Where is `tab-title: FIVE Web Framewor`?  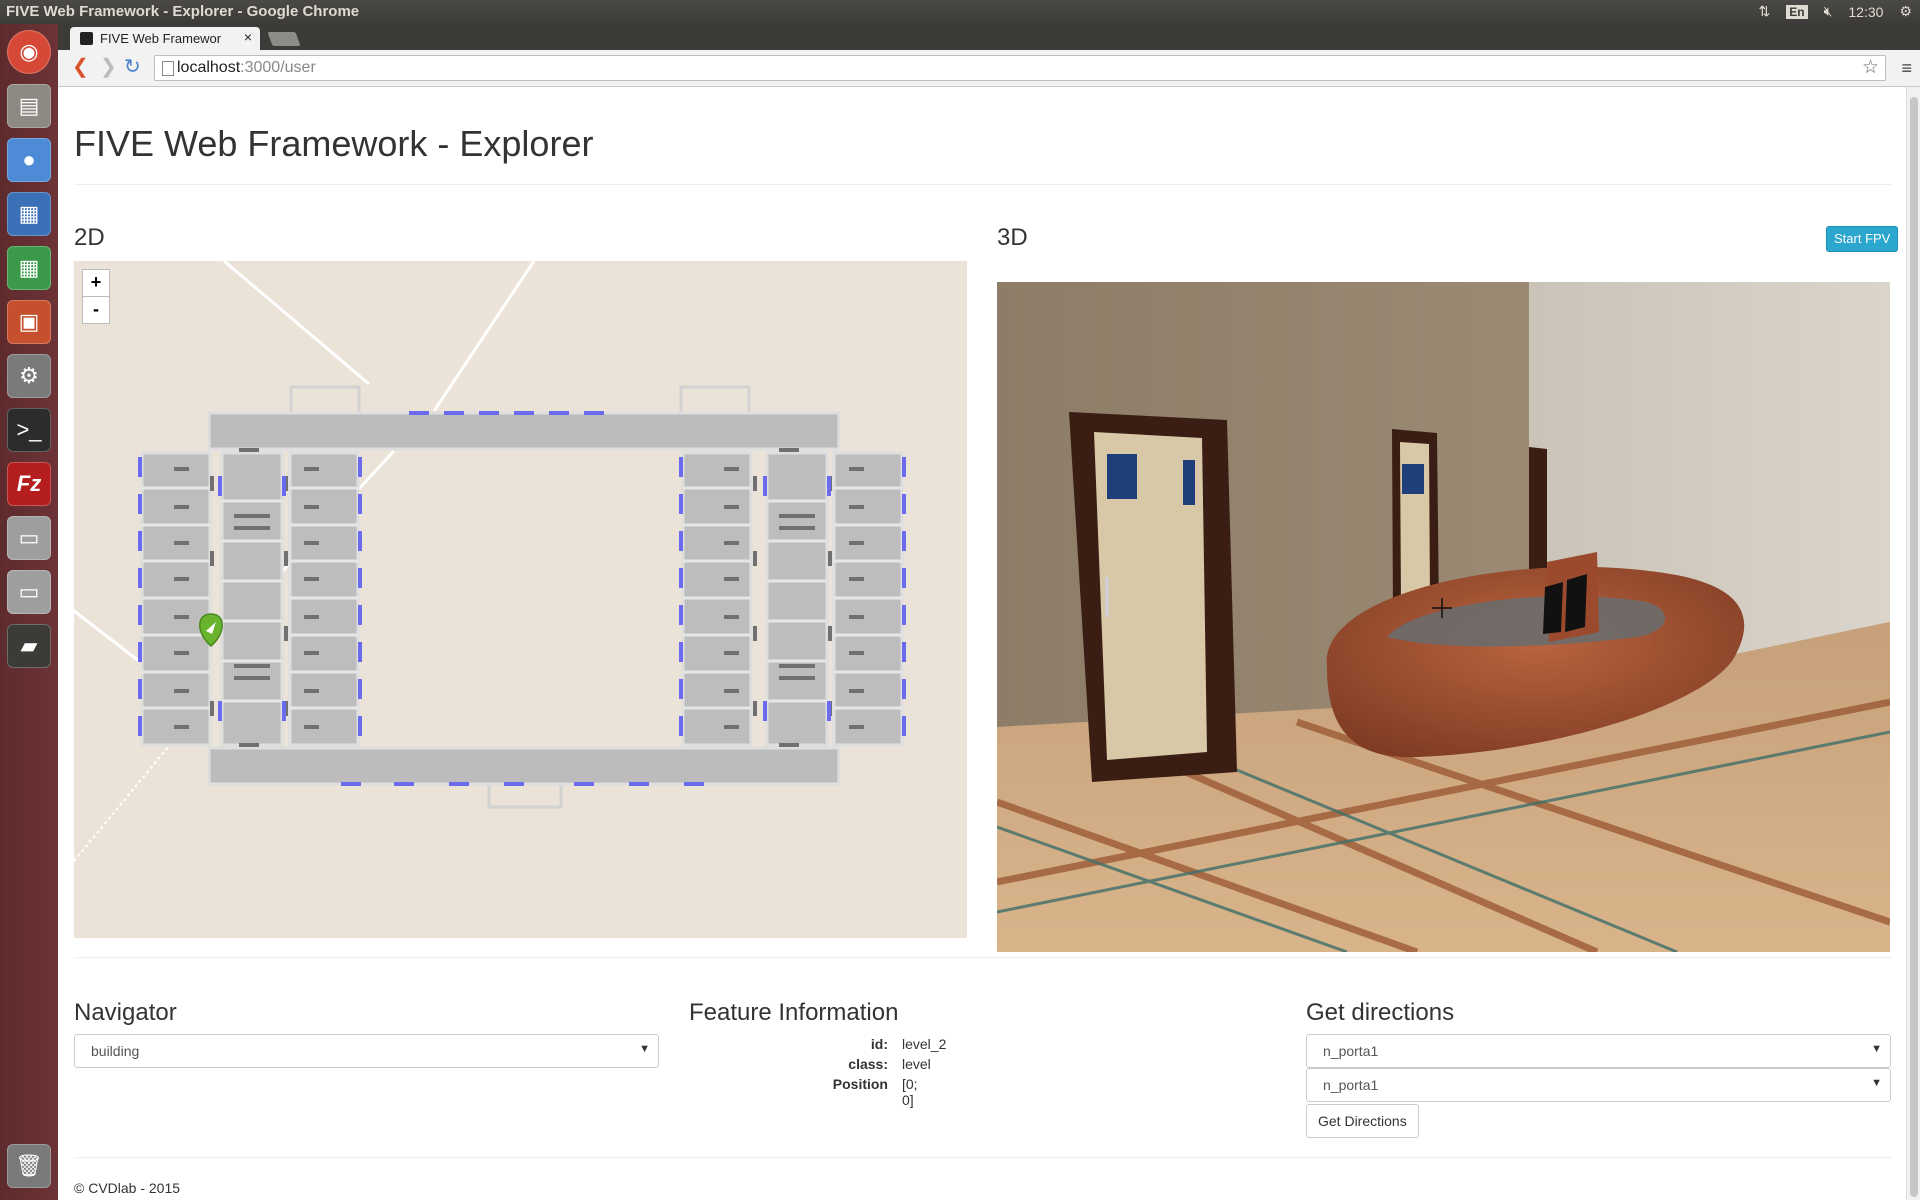 tab-title: FIVE Web Framewor is located at coordinates (161, 38).